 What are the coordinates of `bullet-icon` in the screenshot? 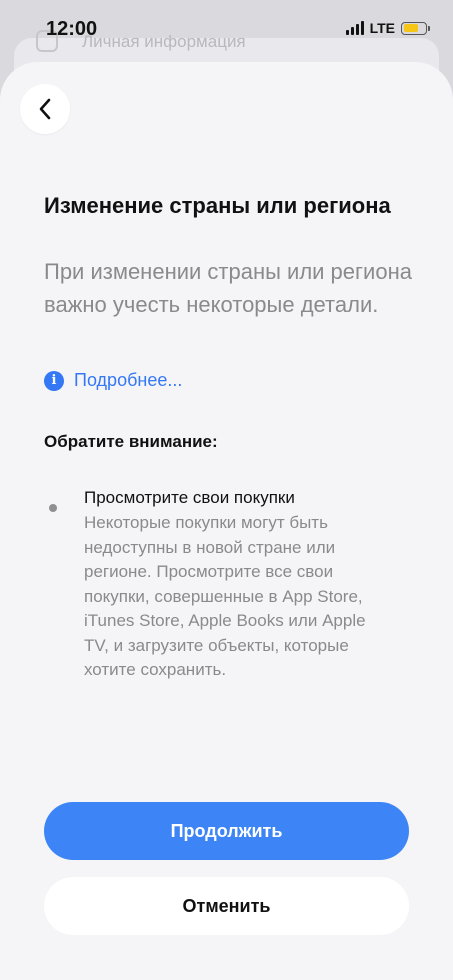 It's located at (53, 508).